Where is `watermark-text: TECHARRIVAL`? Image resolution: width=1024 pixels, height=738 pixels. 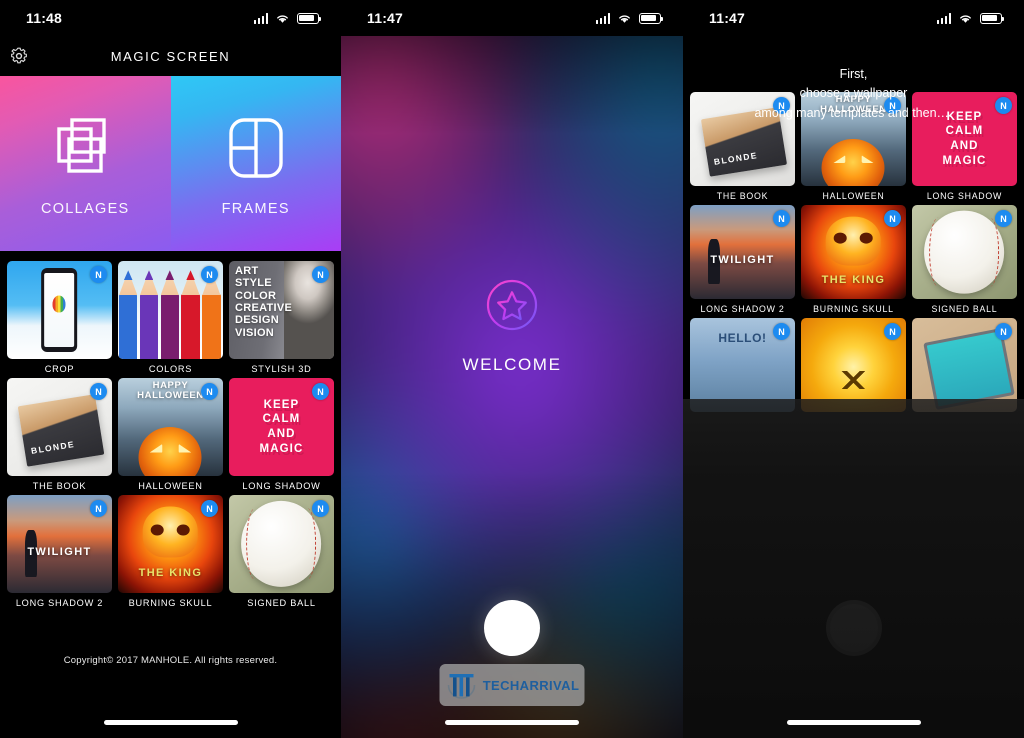
watermark-text: TECHARRIVAL is located at coordinates (531, 685).